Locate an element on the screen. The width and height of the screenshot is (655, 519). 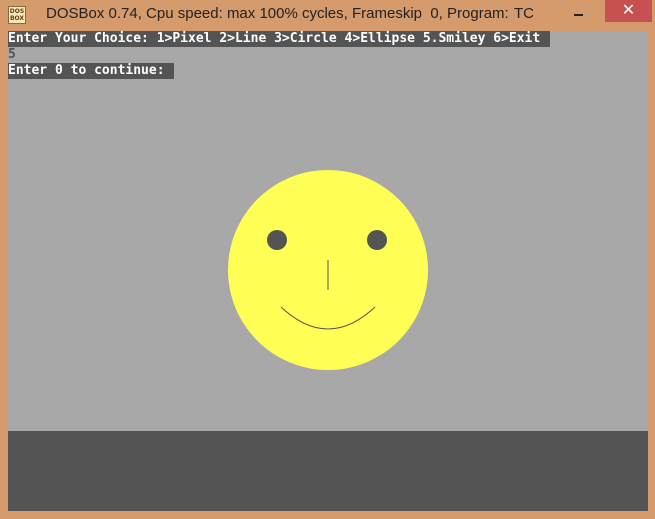
dosbox-icon: DOS BOX is located at coordinates (17, 15).